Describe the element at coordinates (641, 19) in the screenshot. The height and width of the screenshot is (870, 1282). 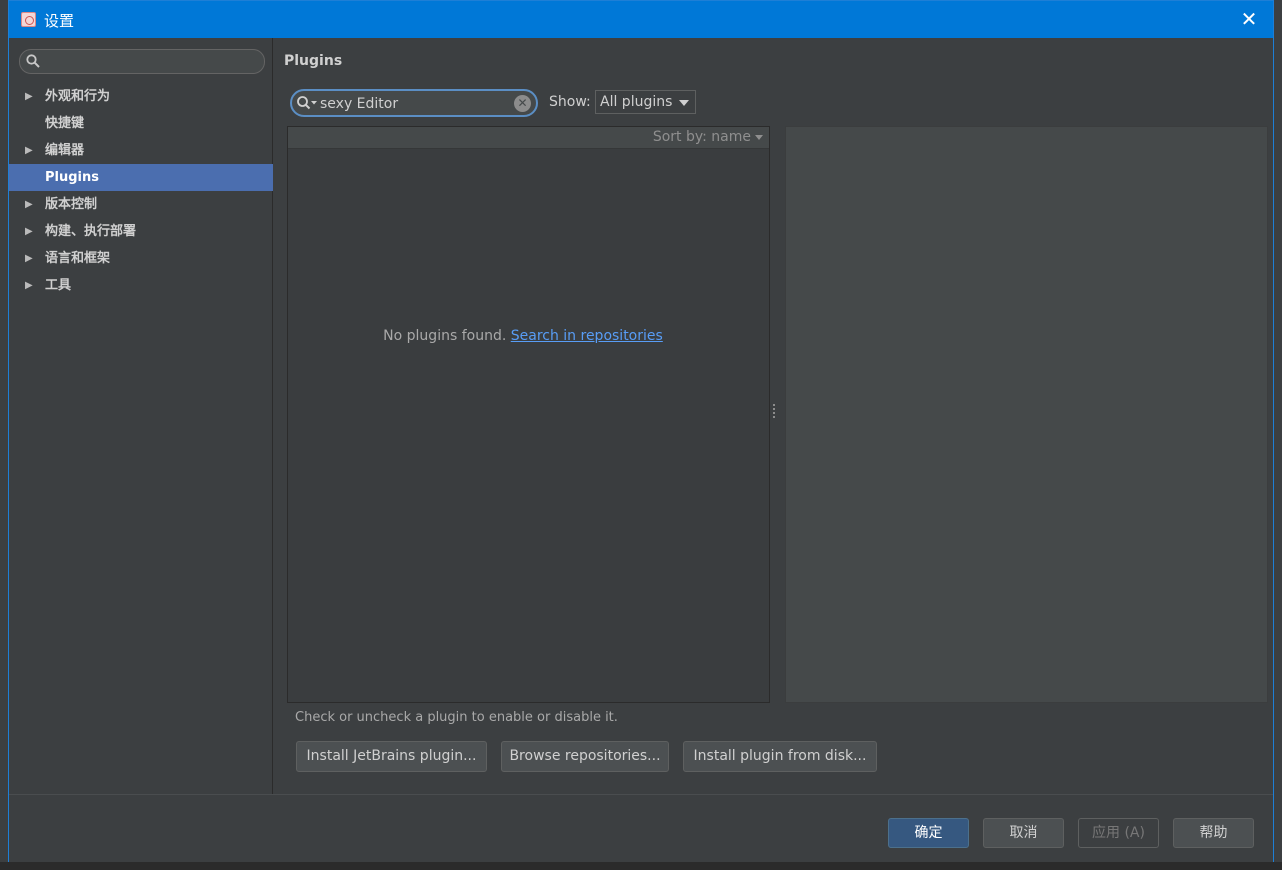
I see `title-bar: 设置 ✕` at that location.